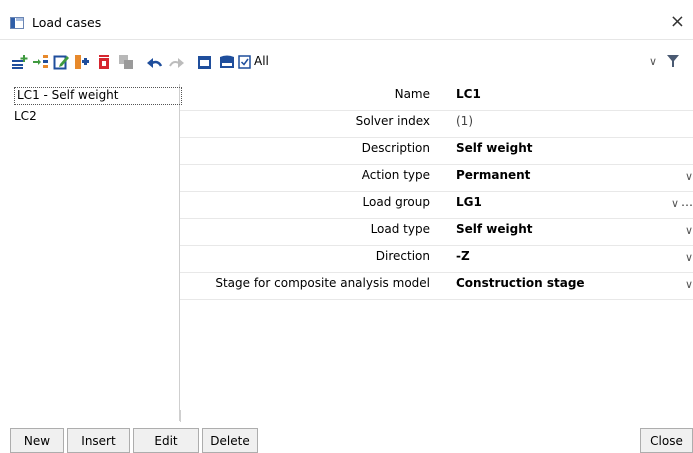 The height and width of the screenshot is (453, 693). What do you see at coordinates (436, 259) in the screenshot?
I see `property-row-direction: Direction -Z ∨` at bounding box center [436, 259].